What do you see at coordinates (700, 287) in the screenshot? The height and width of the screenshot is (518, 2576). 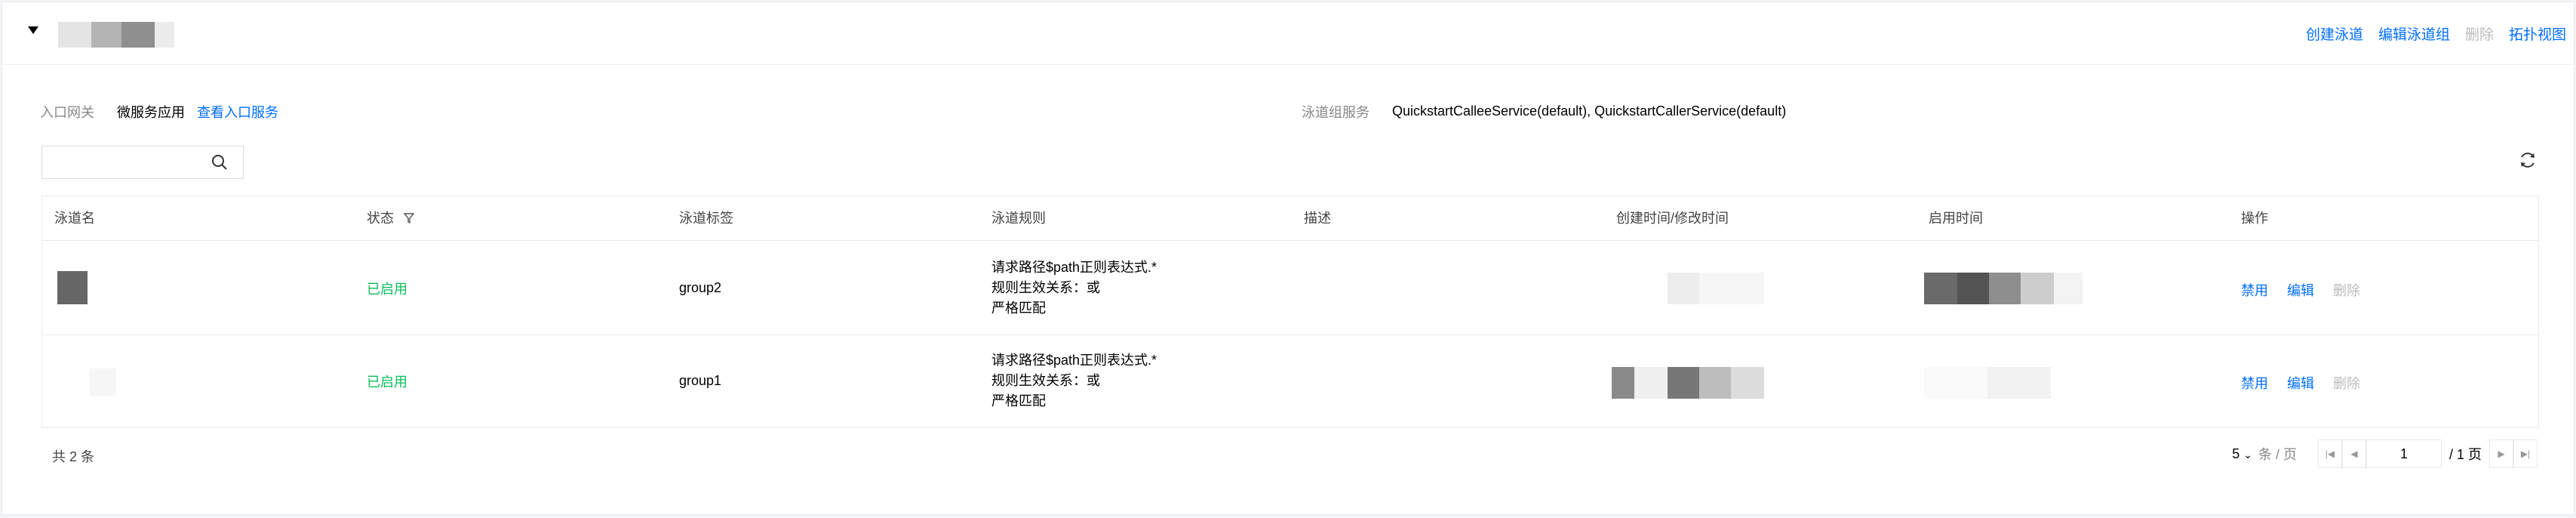 I see `lane-tag: group2` at bounding box center [700, 287].